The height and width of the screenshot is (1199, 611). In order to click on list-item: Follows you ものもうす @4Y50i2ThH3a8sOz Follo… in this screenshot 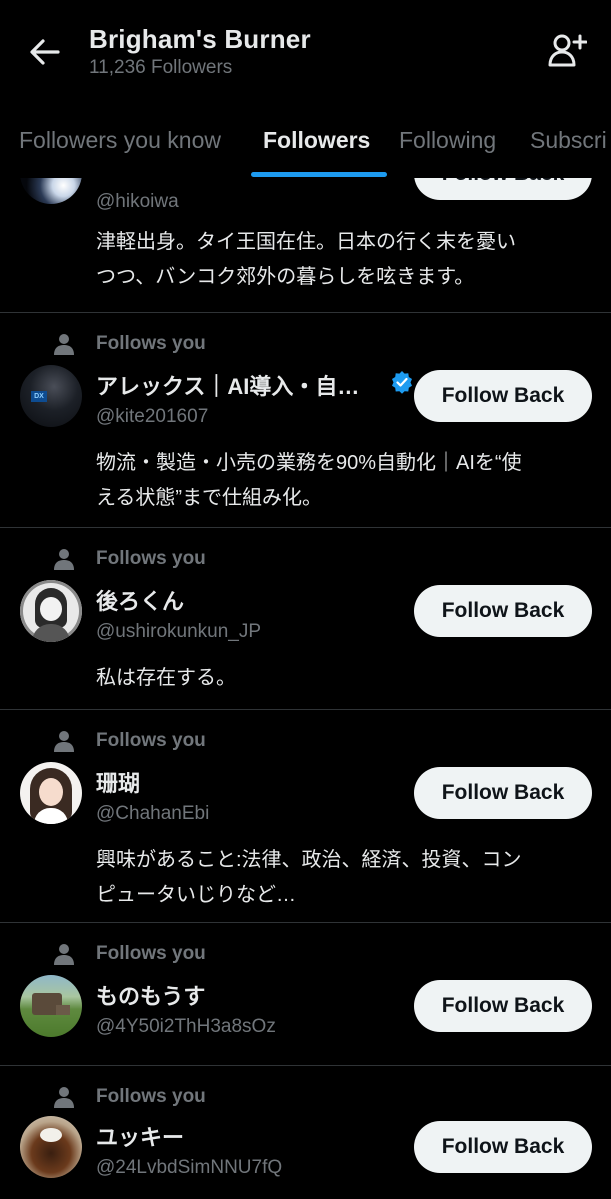, I will do `click(305, 994)`.